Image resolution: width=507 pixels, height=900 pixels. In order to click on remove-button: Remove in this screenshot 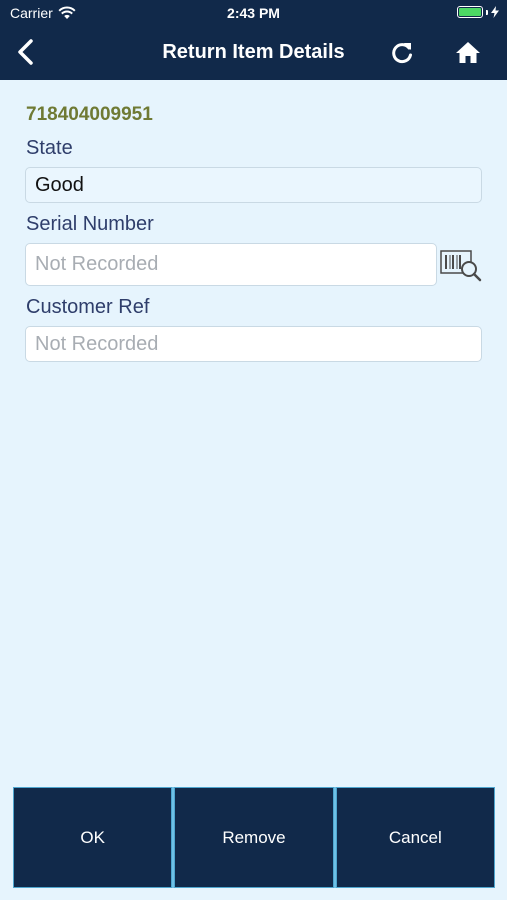, I will do `click(254, 837)`.